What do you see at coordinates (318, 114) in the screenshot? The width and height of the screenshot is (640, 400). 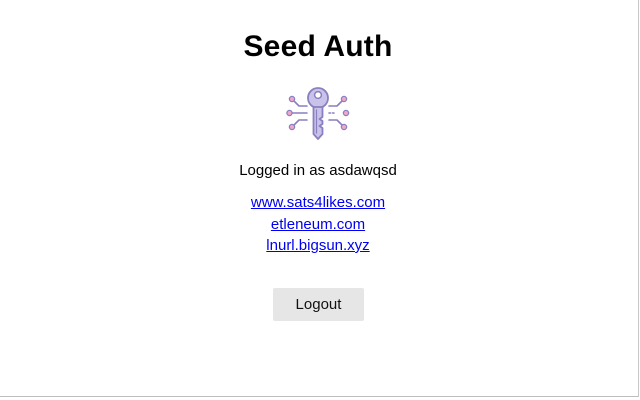 I see `key-circuit-icon` at bounding box center [318, 114].